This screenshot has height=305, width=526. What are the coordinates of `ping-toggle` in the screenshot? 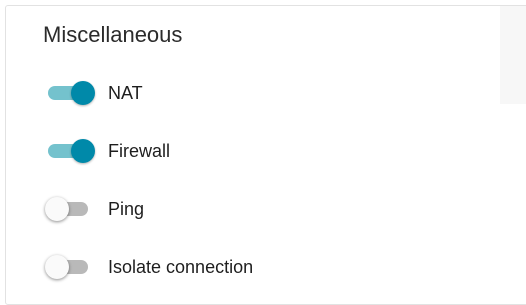 It's located at (70, 209).